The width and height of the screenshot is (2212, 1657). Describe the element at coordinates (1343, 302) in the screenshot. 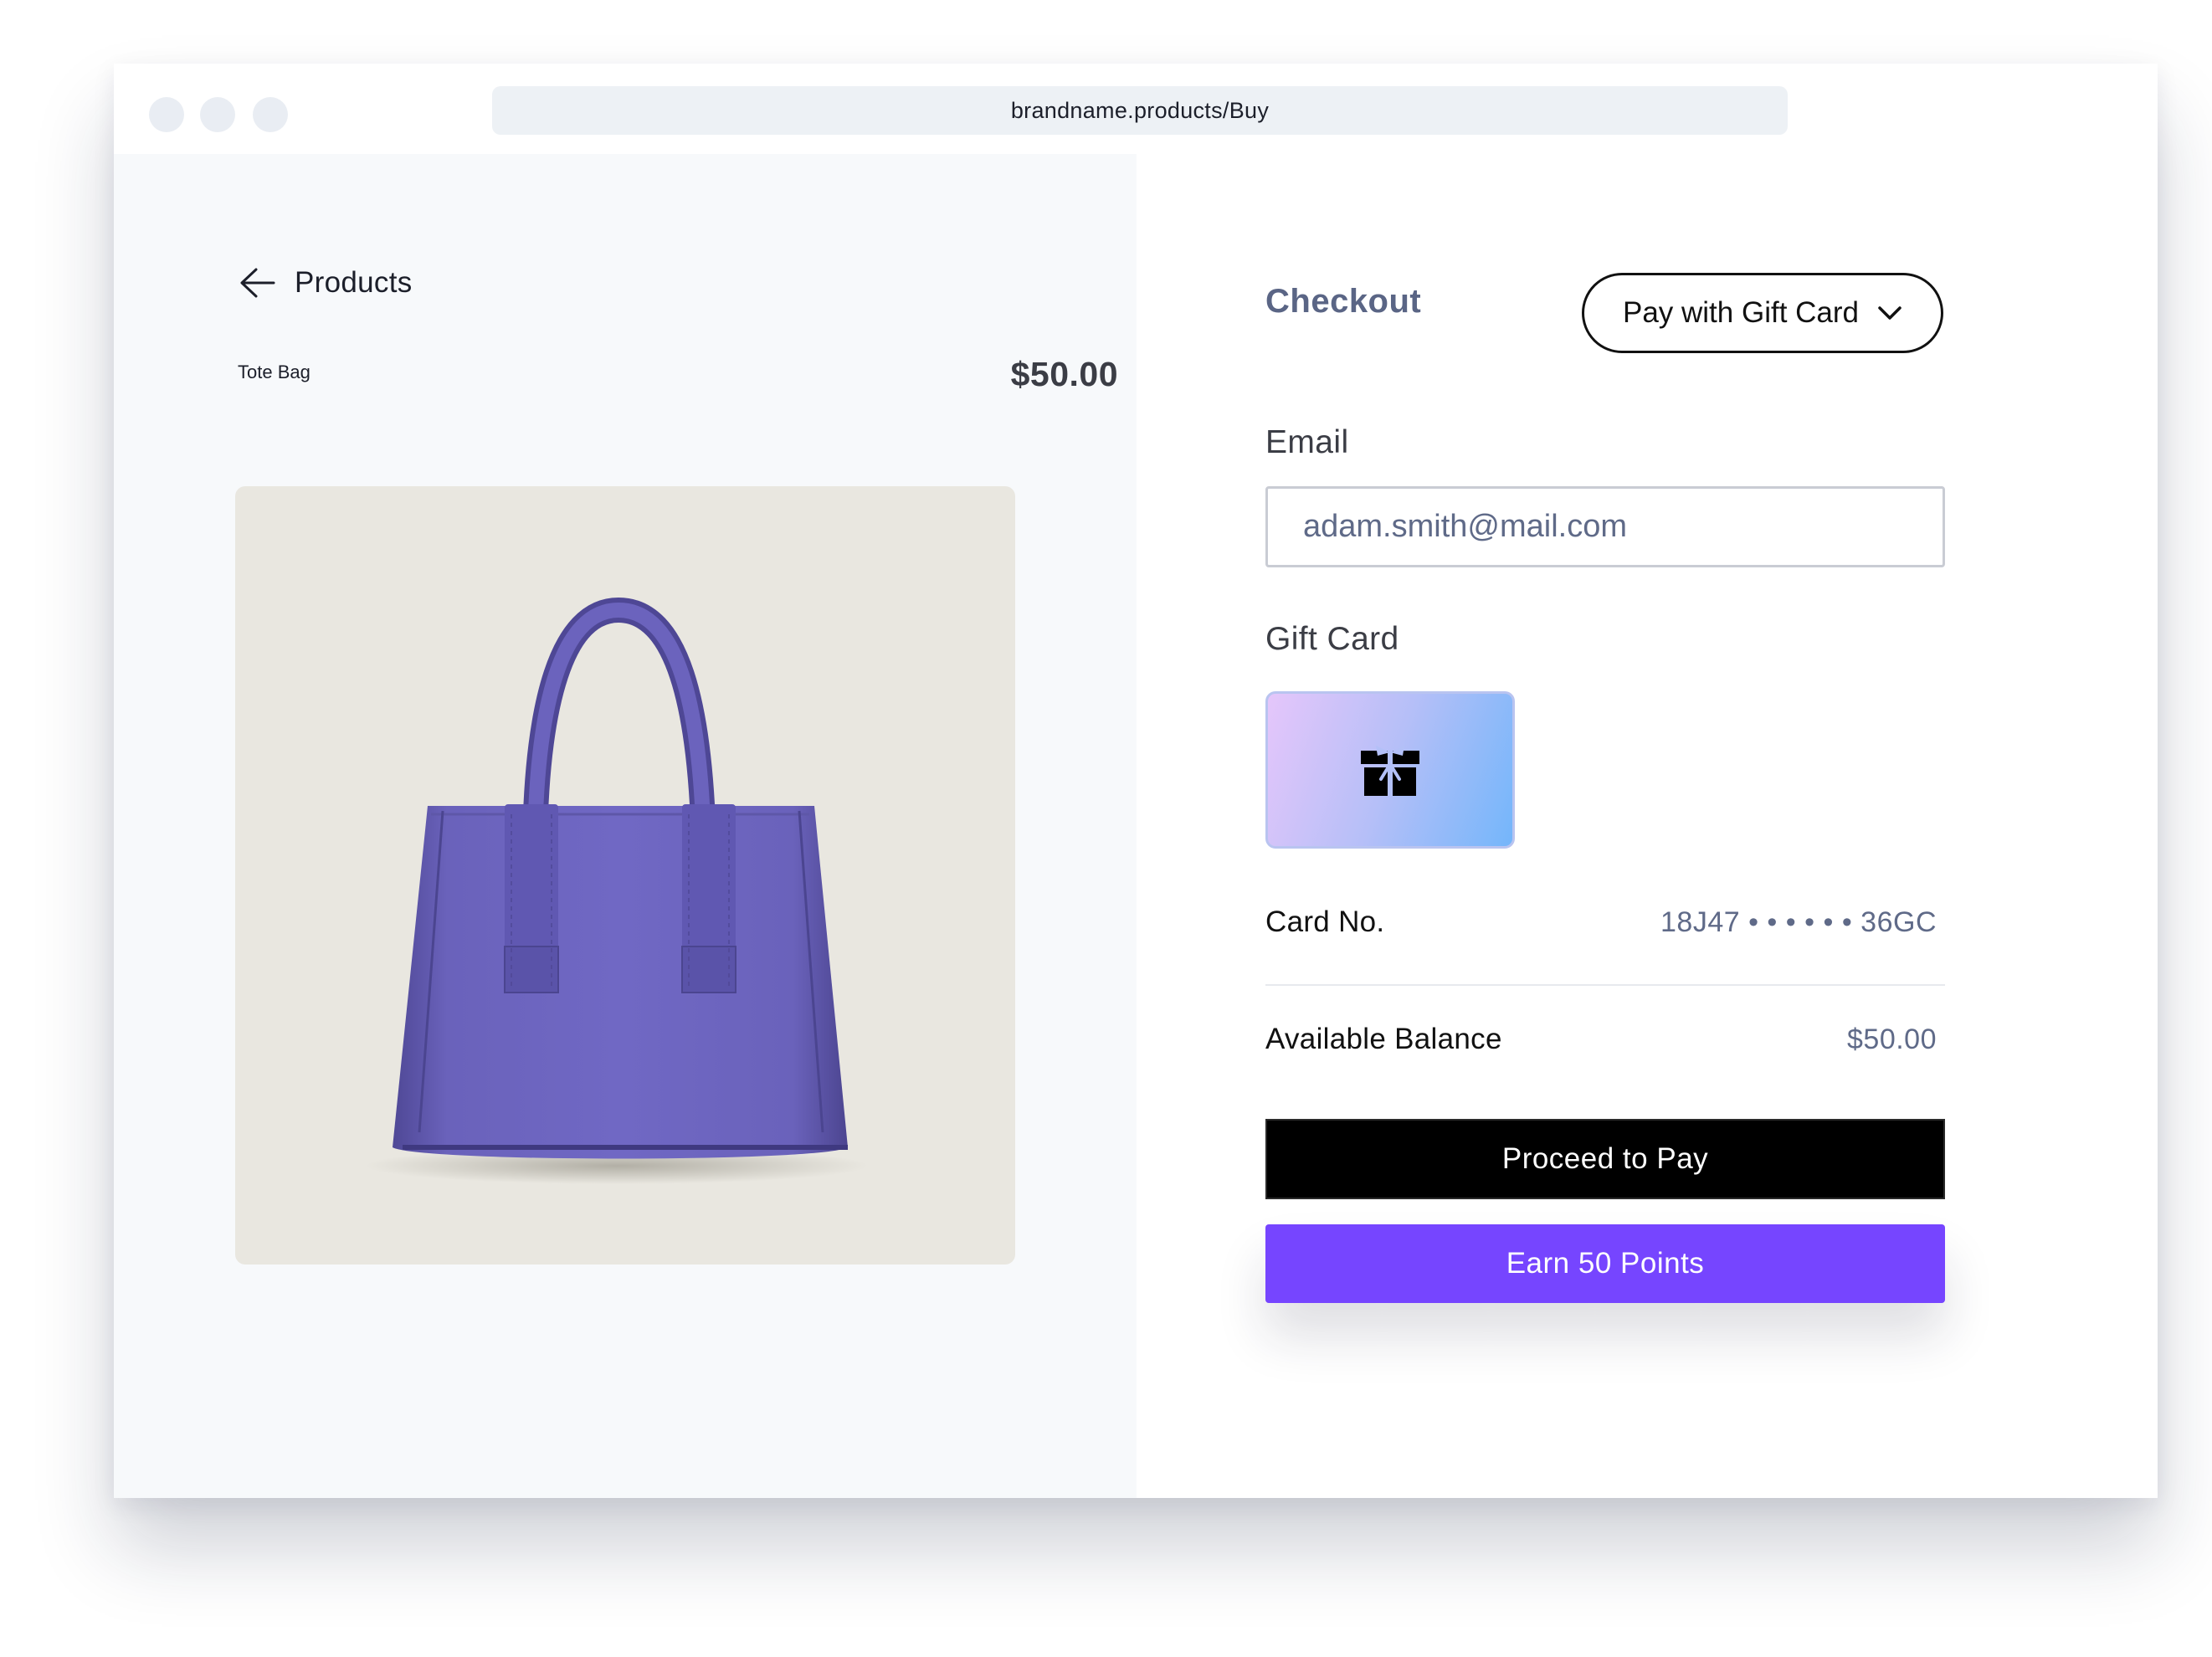

I see `checkout-title: Checkout` at that location.